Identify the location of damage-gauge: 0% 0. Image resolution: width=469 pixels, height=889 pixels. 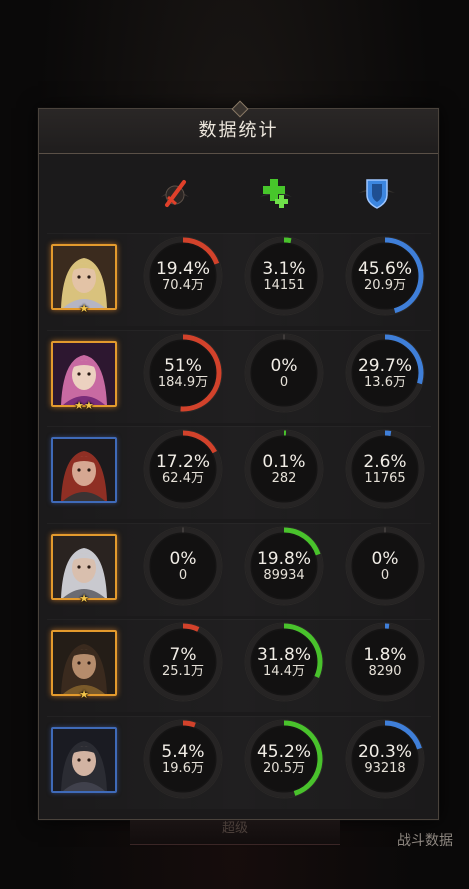
(183, 566).